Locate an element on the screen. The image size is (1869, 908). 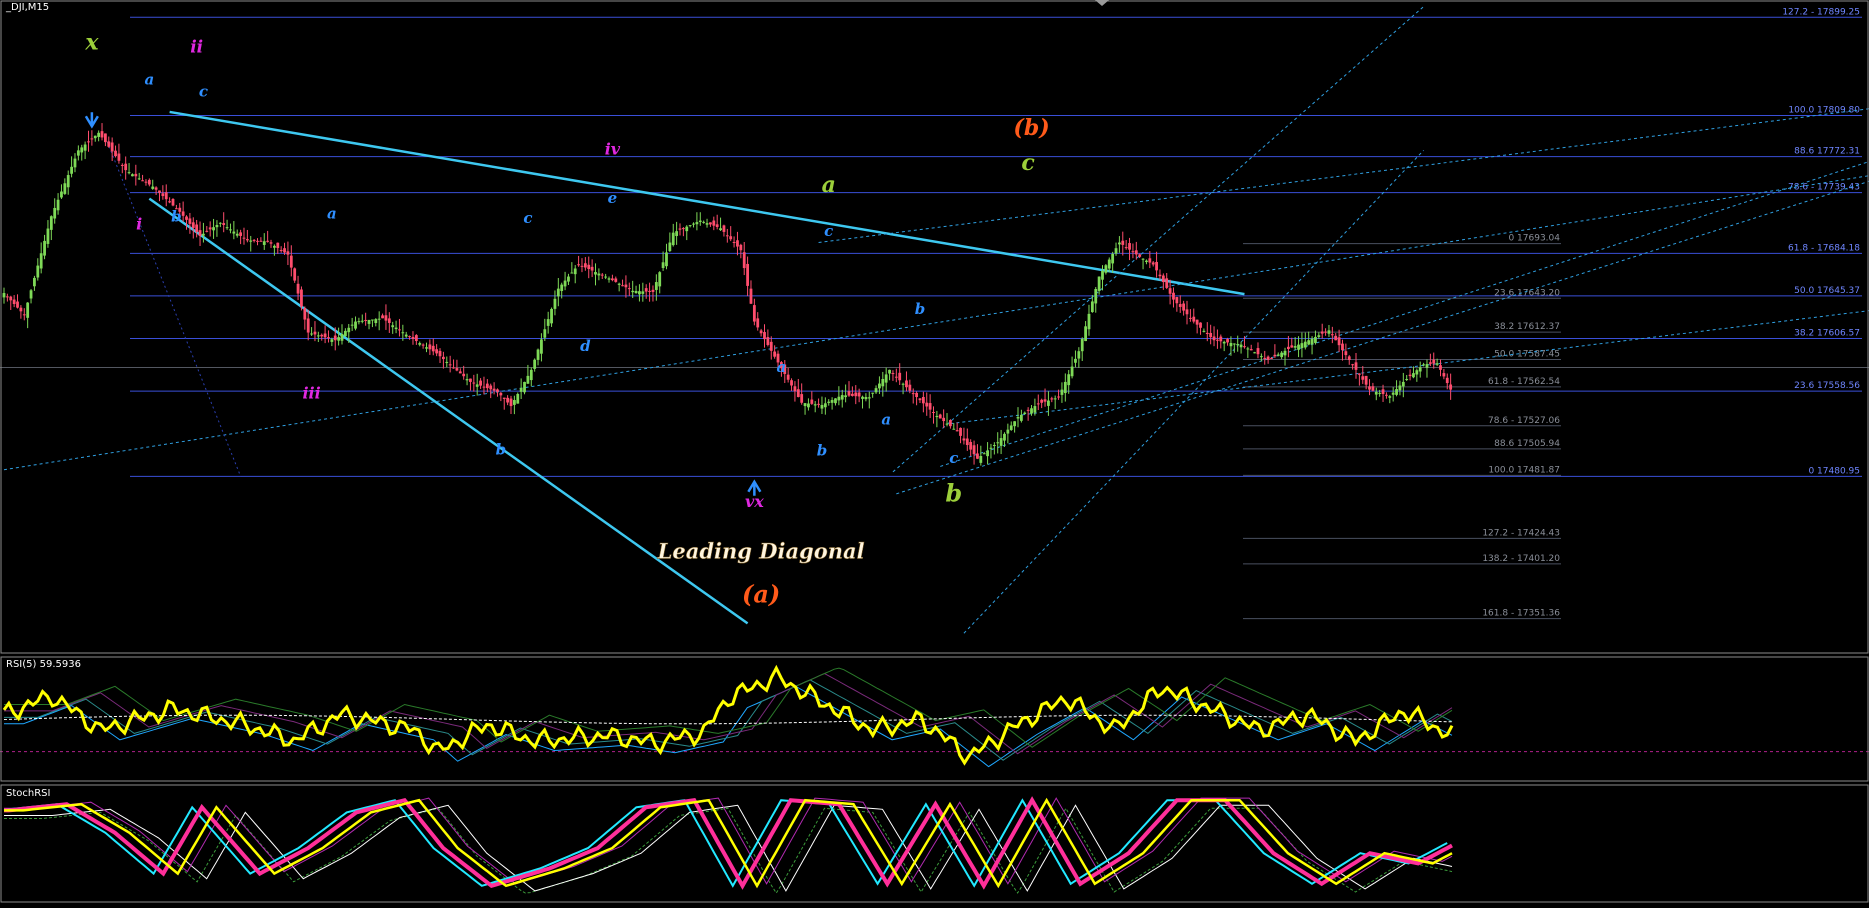
fib-label-right-4: 61.8 - 17562.54 is located at coordinates (1524, 382).